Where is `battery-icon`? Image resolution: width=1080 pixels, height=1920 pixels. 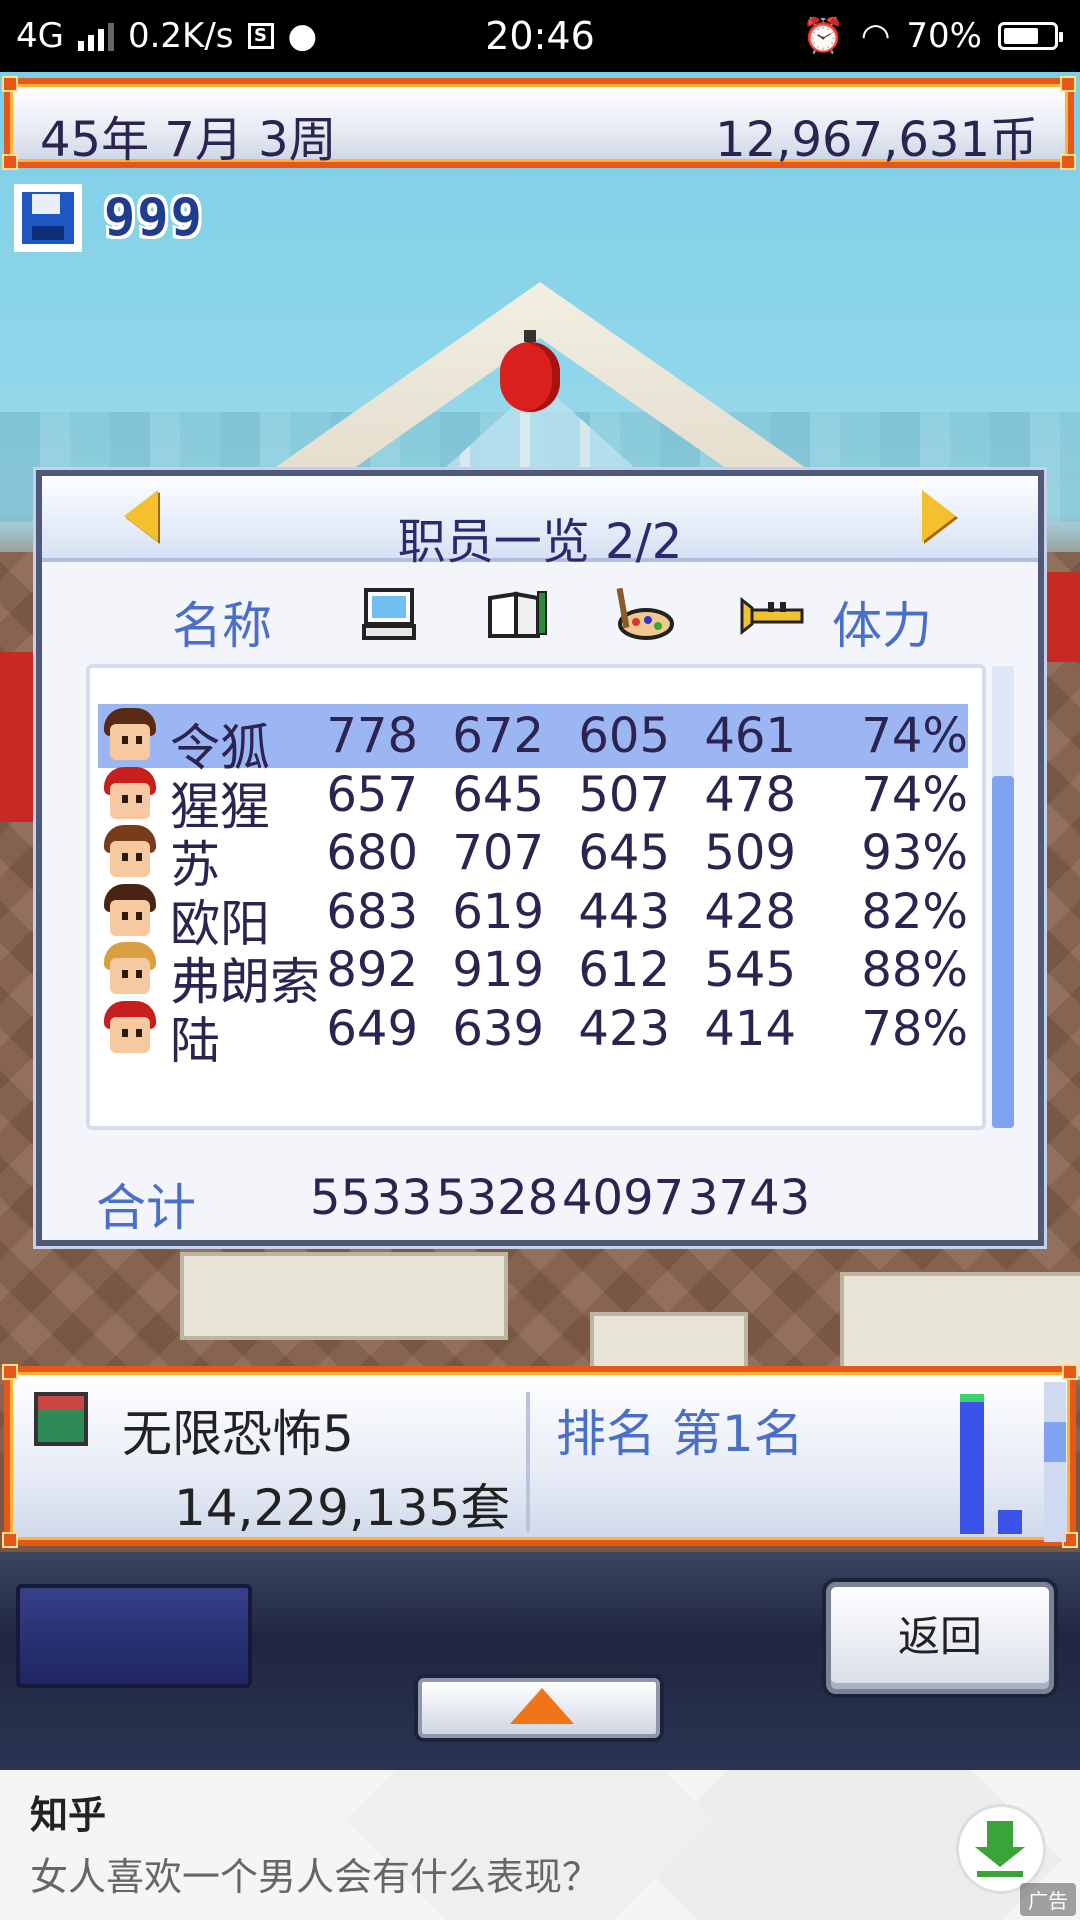 battery-icon is located at coordinates (1030, 36).